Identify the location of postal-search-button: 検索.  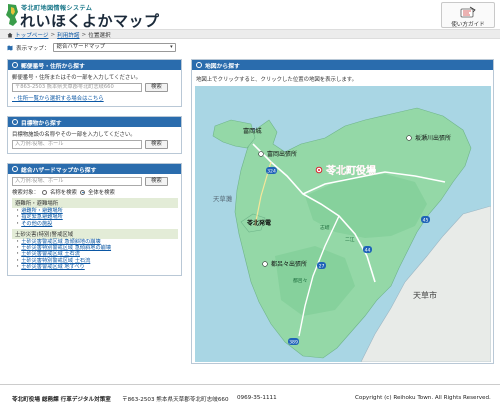
(156, 87).